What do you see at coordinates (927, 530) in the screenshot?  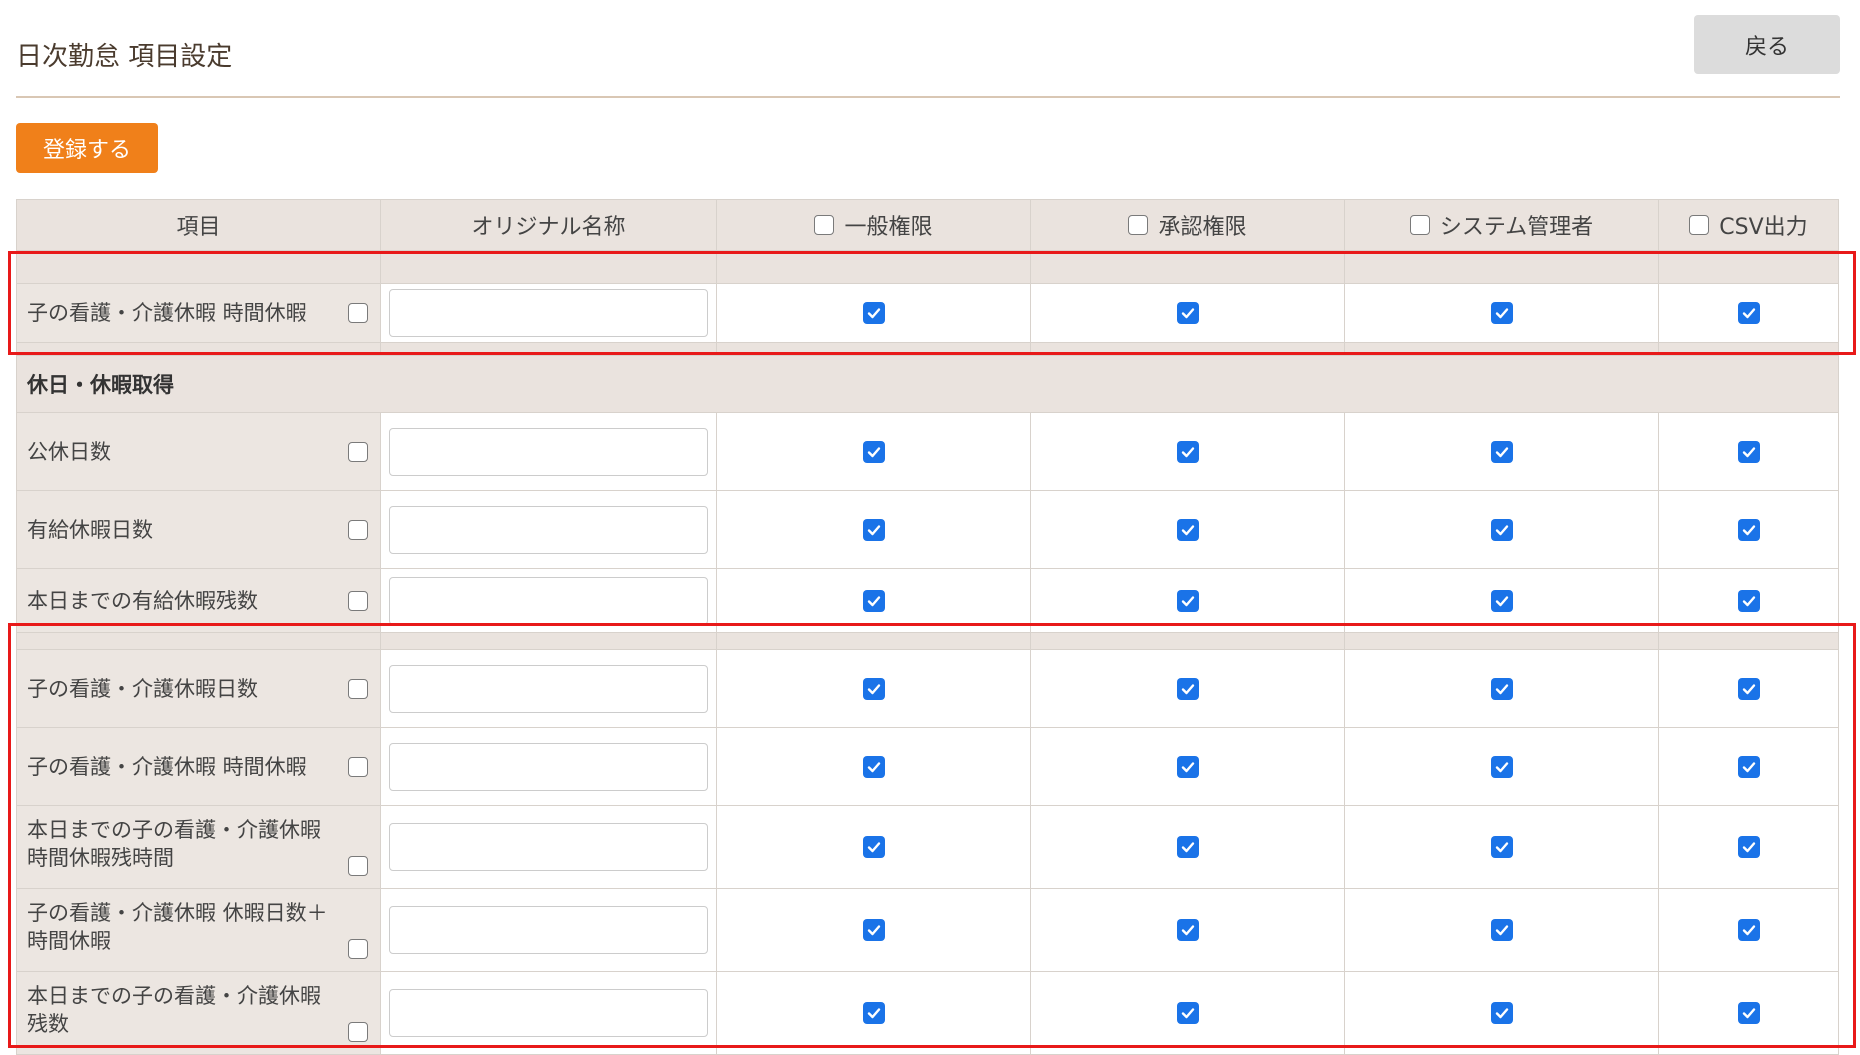 I see `table-row: 有給休暇日数` at bounding box center [927, 530].